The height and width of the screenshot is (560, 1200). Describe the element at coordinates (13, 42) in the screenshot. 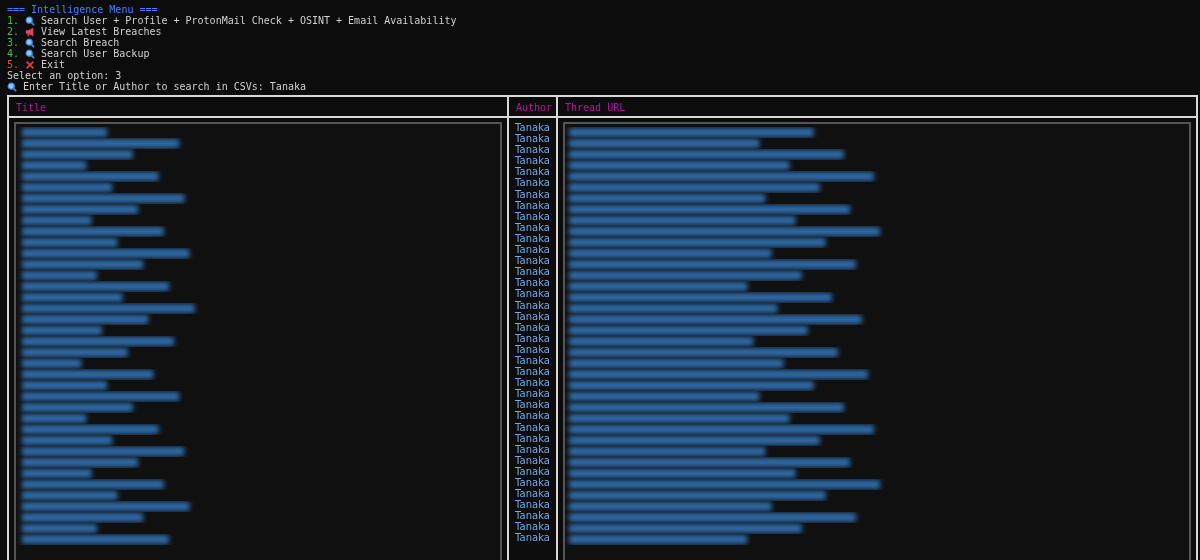

I see `menu-number: 3.` at that location.